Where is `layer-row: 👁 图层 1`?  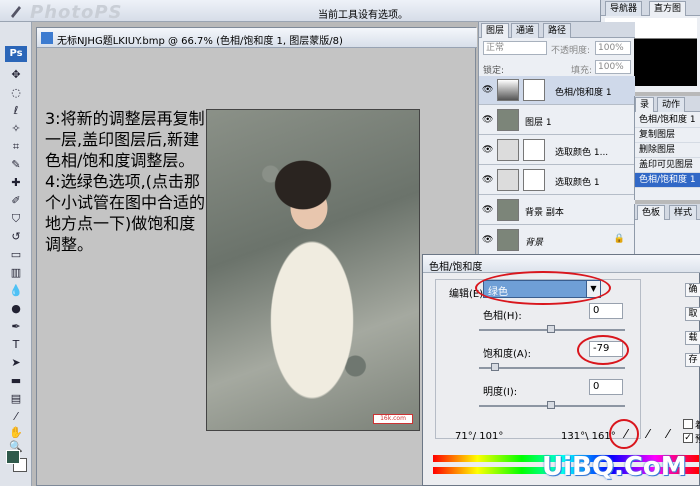
layer-row: 👁 图层 1 is located at coordinates (557, 120).